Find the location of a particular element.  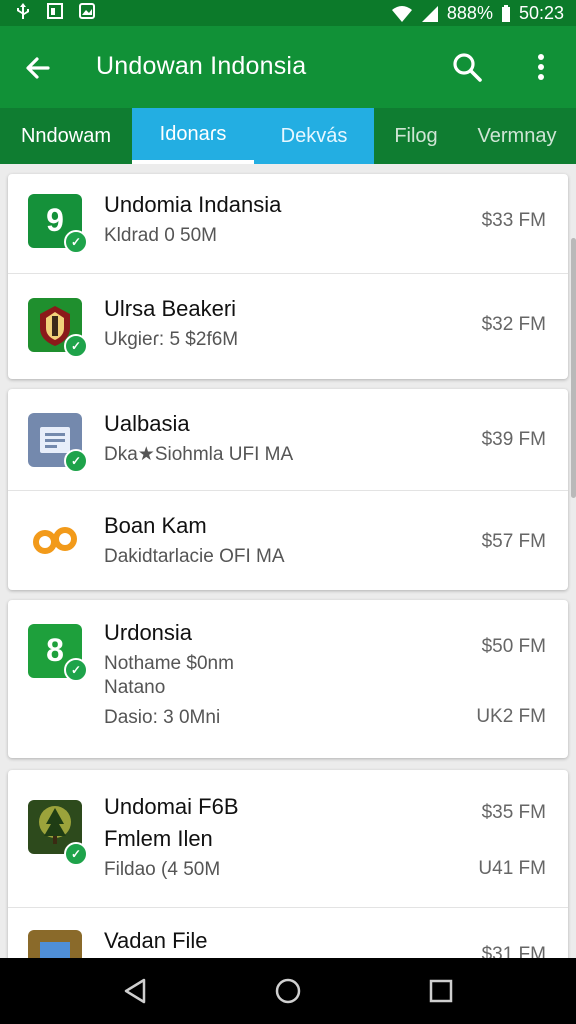

arrow-left-icon is located at coordinates (38, 68).